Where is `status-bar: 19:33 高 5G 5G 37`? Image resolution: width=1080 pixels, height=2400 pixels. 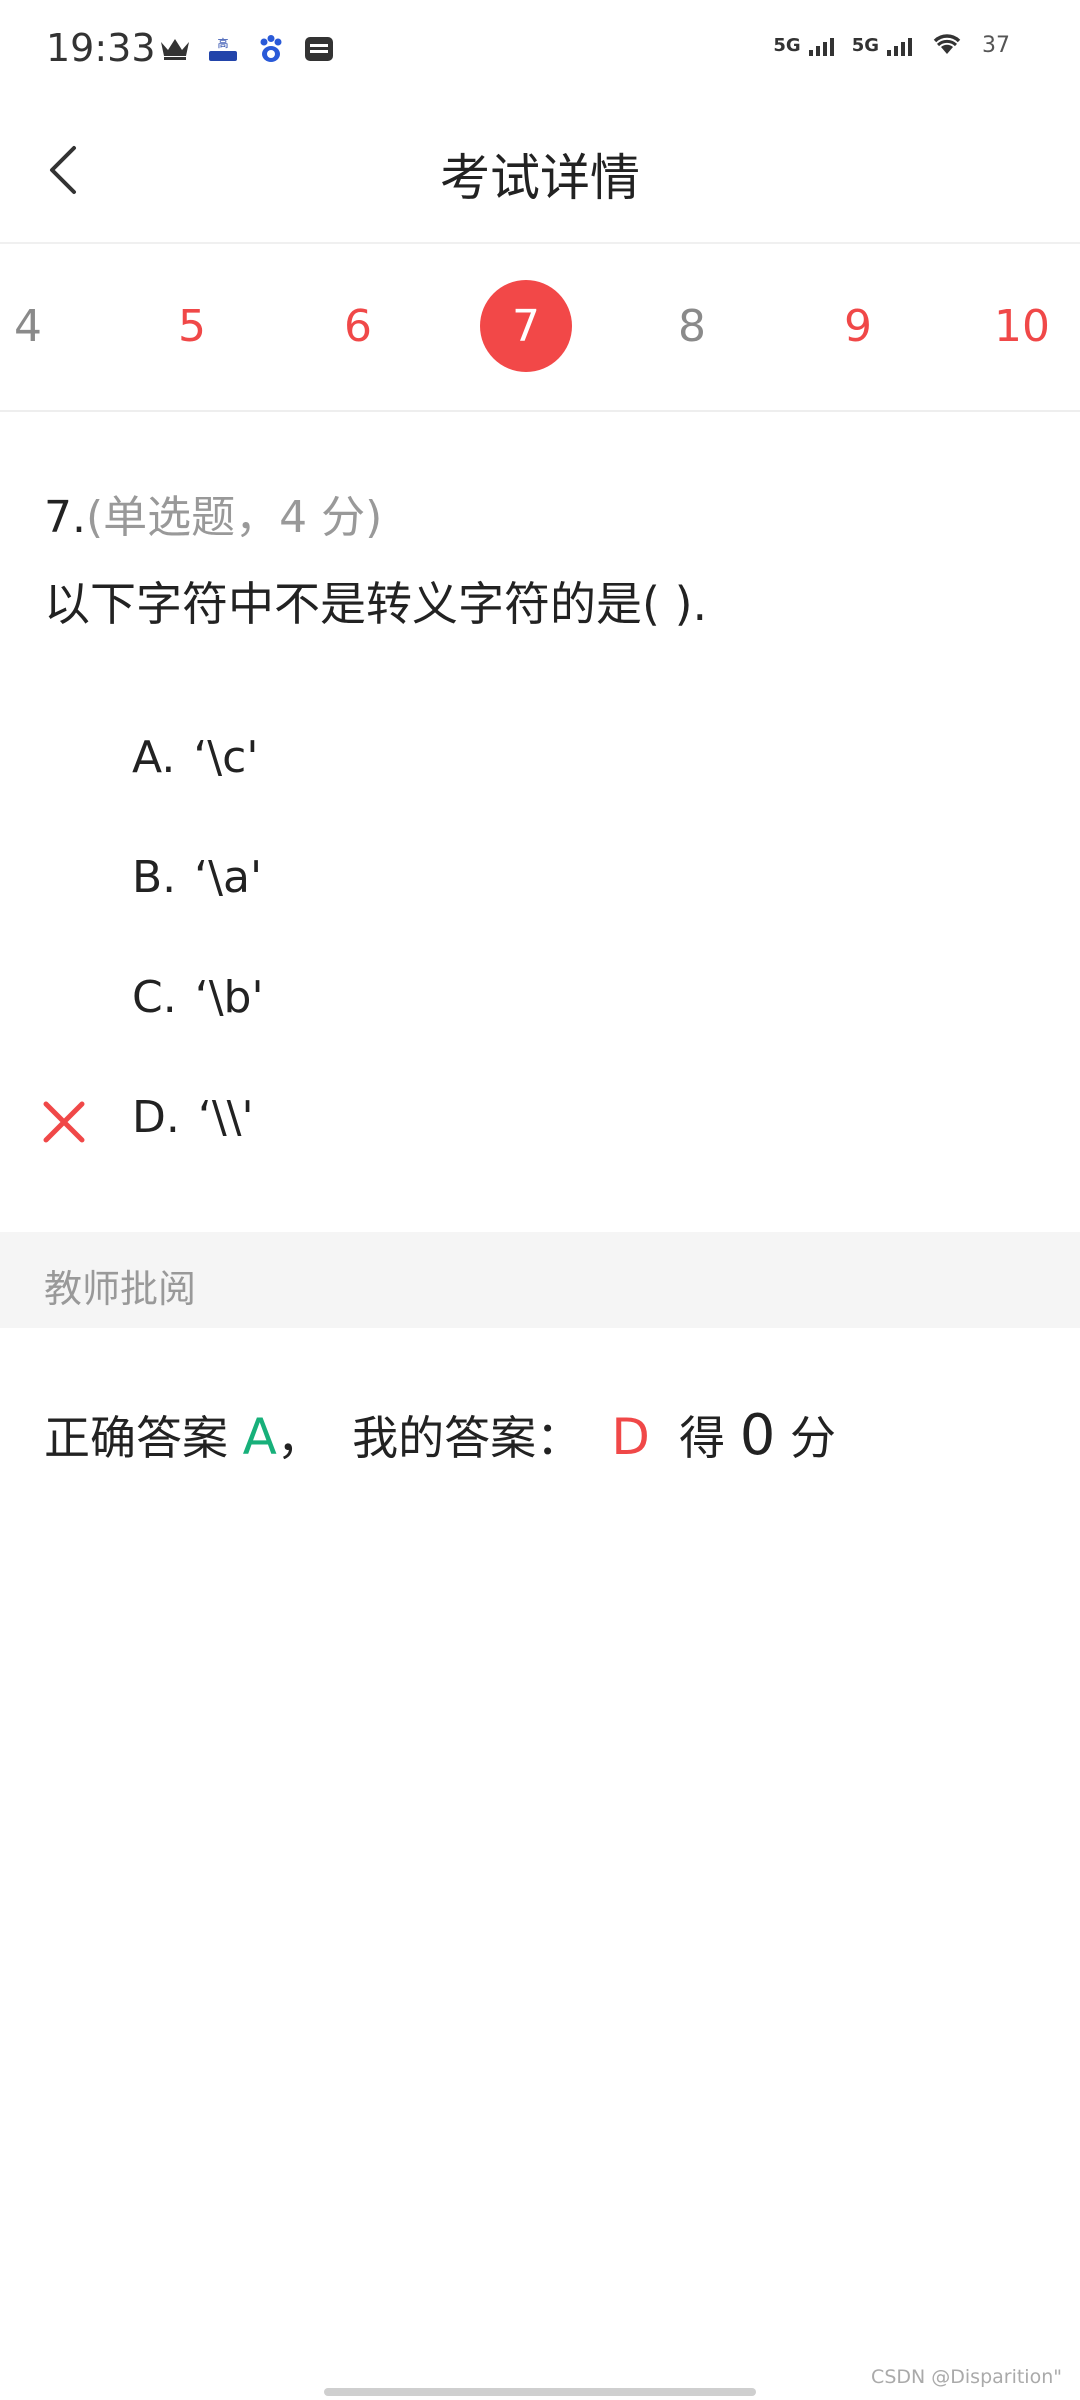
status-bar: 19:33 高 5G 5G 37 is located at coordinates (540, 50).